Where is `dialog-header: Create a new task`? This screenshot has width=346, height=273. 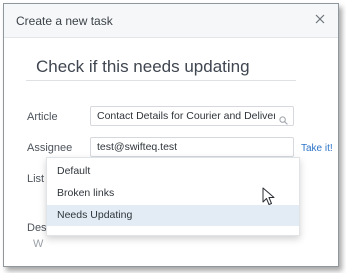
dialog-header: Create a new task is located at coordinates (171, 21).